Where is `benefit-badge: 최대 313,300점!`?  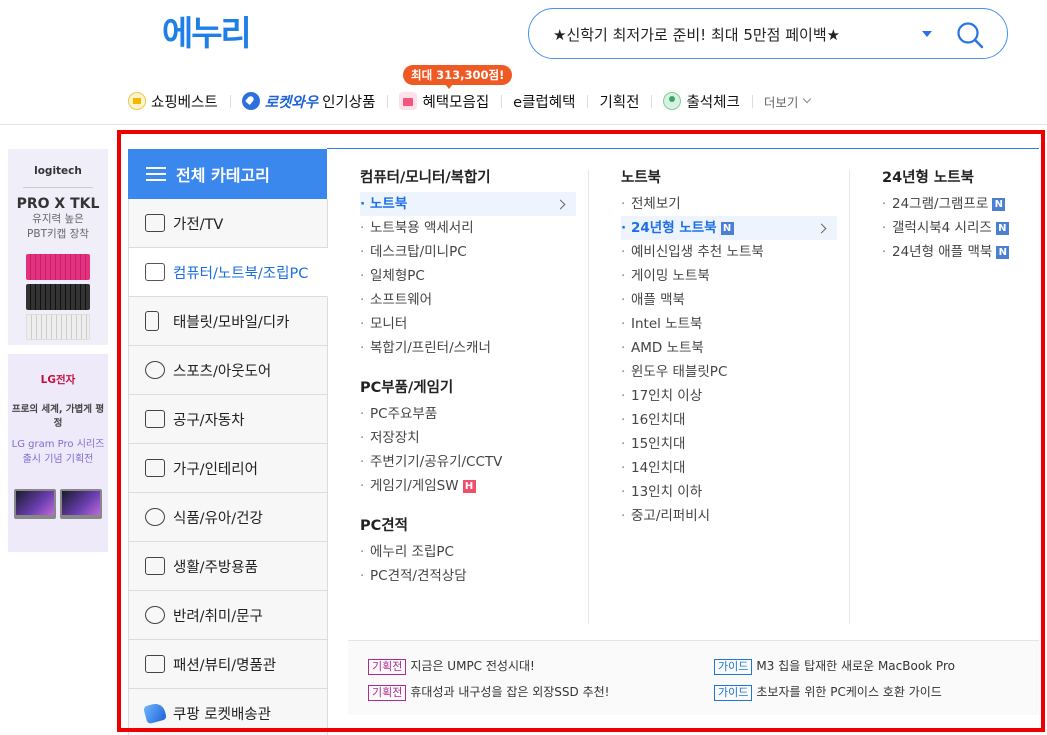
benefit-badge: 최대 313,300점! is located at coordinates (458, 77).